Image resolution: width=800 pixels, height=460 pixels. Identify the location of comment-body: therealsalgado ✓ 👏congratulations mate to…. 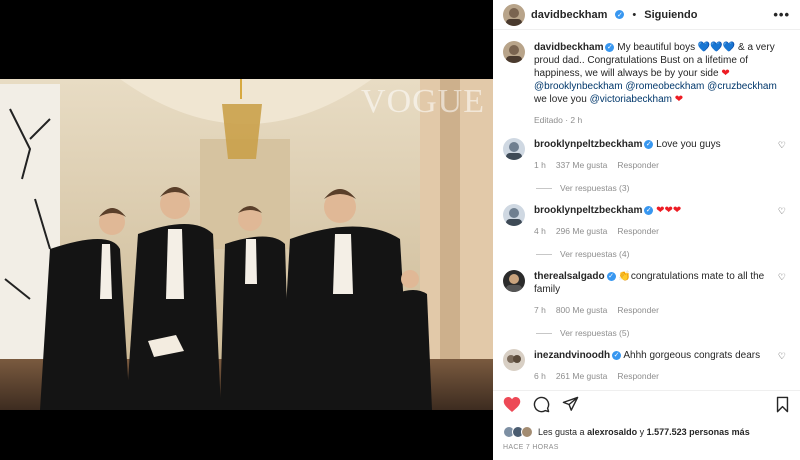
(662, 293).